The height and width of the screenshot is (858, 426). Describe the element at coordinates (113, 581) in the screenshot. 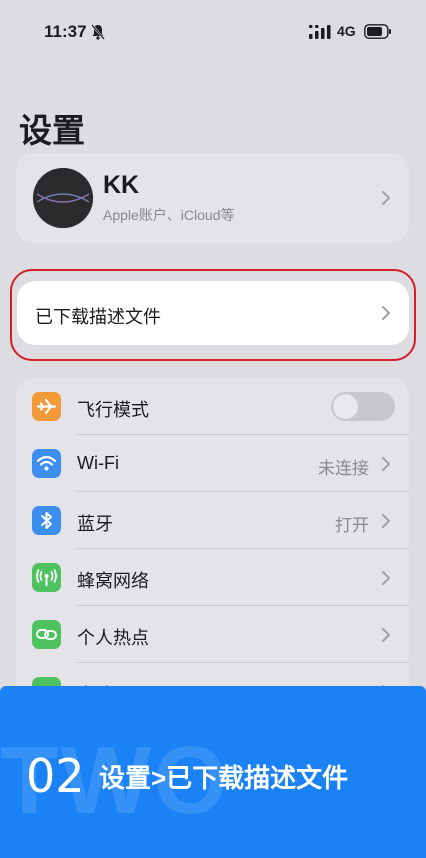

I see `settings-row-label: 蜂窝网络` at that location.